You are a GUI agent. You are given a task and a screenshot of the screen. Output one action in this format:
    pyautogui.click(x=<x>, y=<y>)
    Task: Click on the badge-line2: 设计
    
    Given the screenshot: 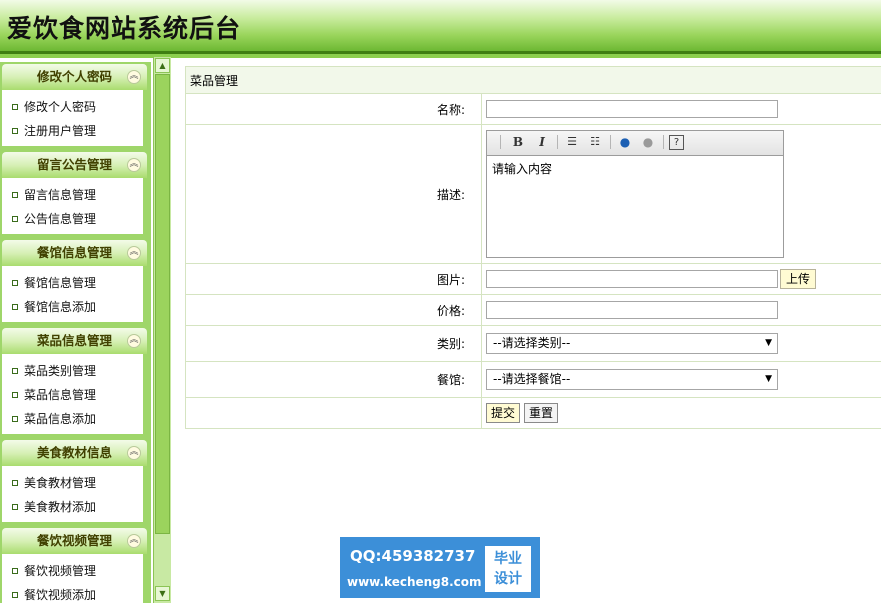 What is the action you would take?
    pyautogui.click(x=508, y=579)
    